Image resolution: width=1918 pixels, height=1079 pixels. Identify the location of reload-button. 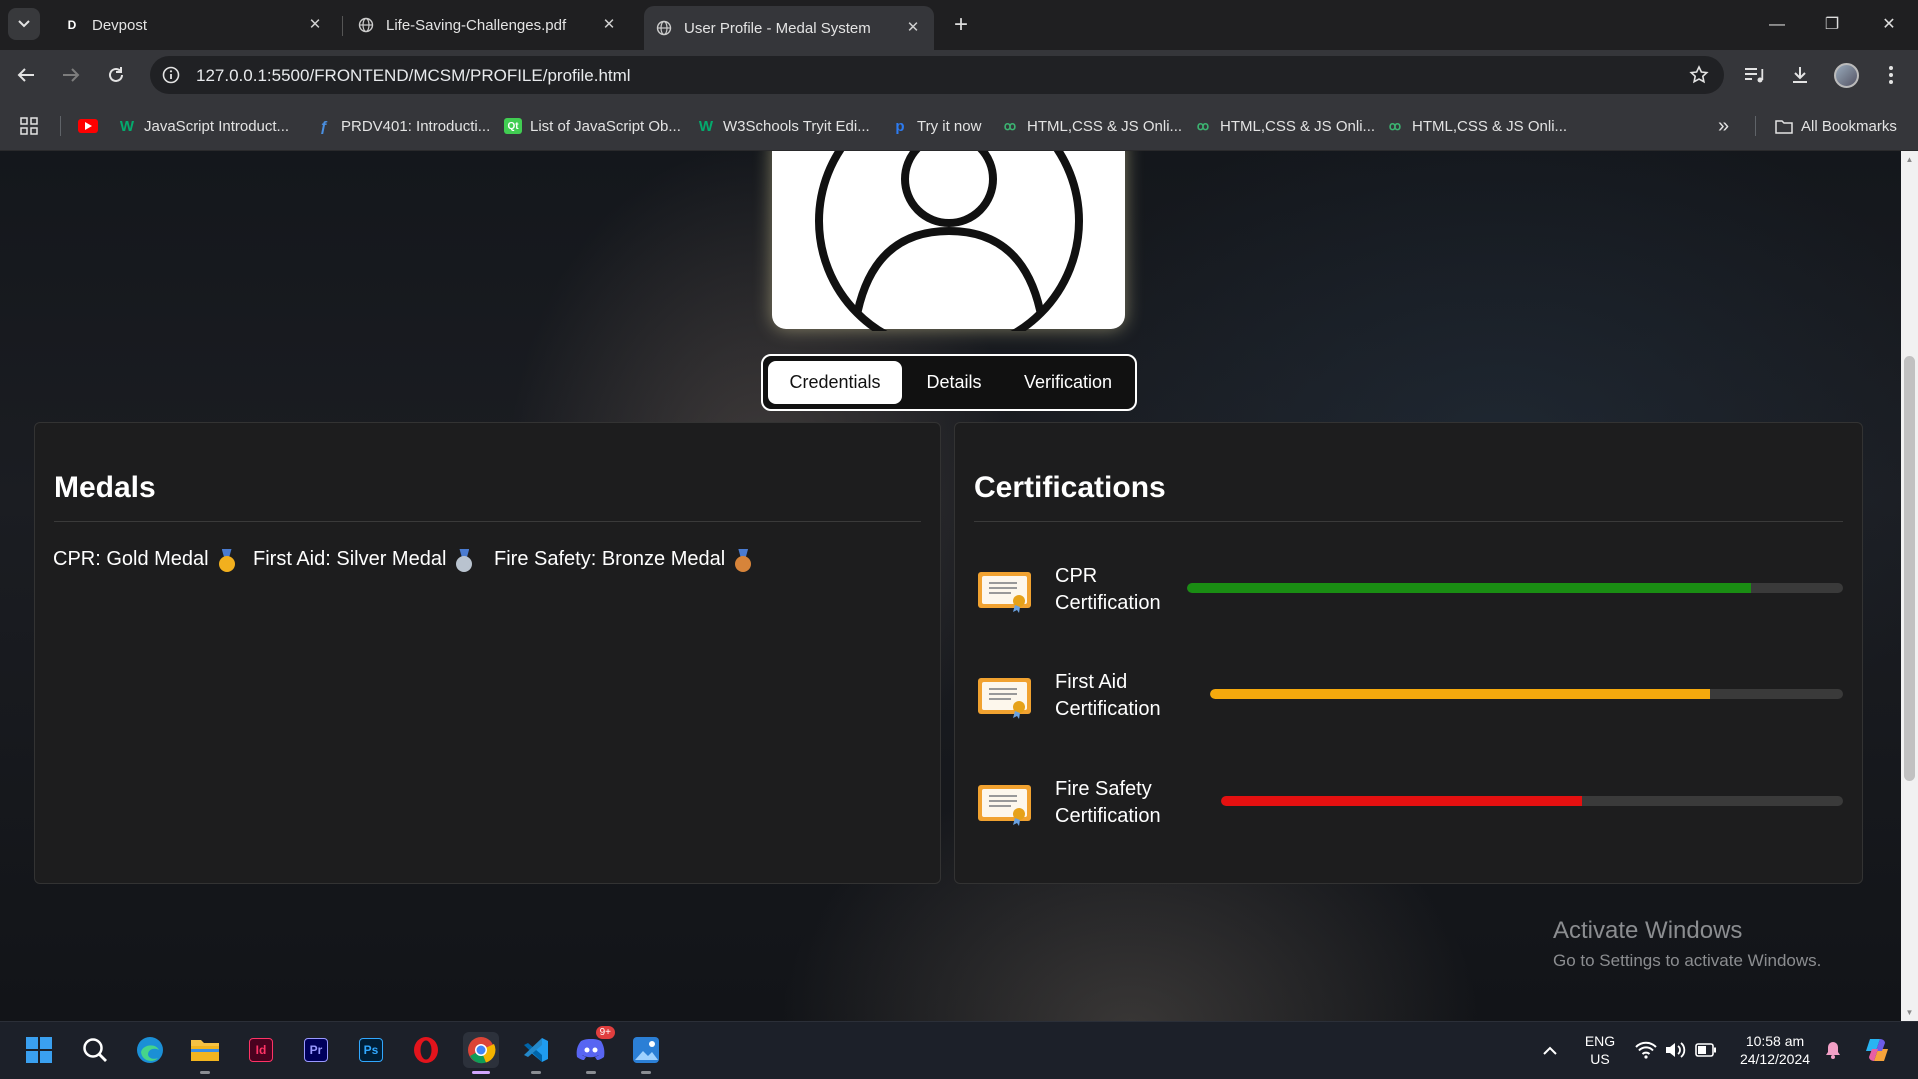
(116, 75).